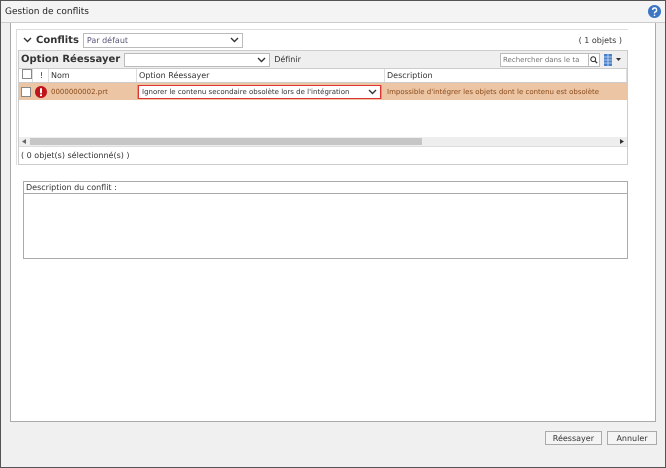 This screenshot has width=666, height=468. What do you see at coordinates (600, 40) in the screenshot?
I see `object-count: ( 1 objets )` at bounding box center [600, 40].